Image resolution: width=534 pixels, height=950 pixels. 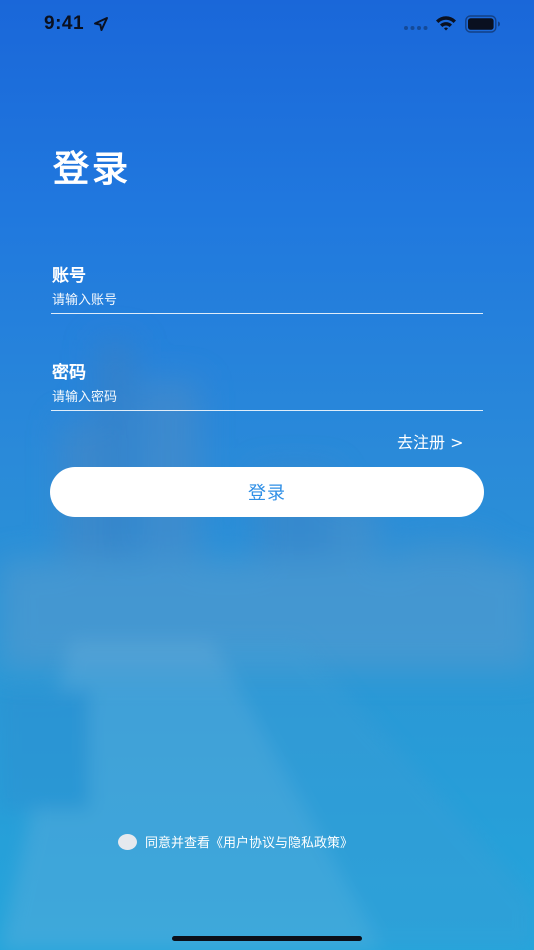 I want to click on agreement-text: 同意并查看《用户协议与隐私政策》, so click(x=249, y=841).